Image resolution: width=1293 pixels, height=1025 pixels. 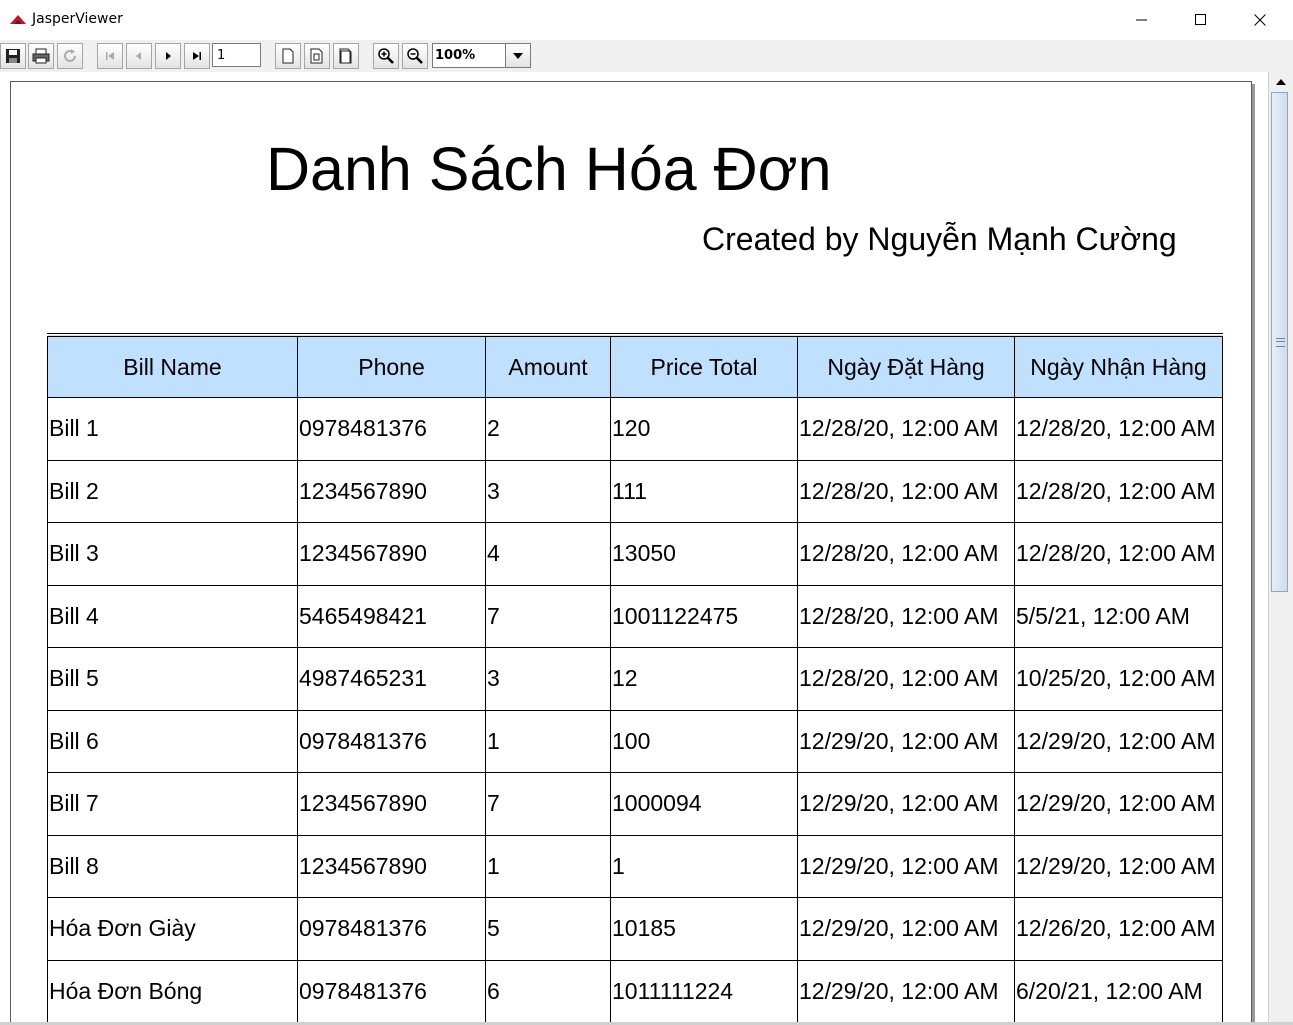 I want to click on bill-name-cell: Bill 2, so click(x=172, y=491).